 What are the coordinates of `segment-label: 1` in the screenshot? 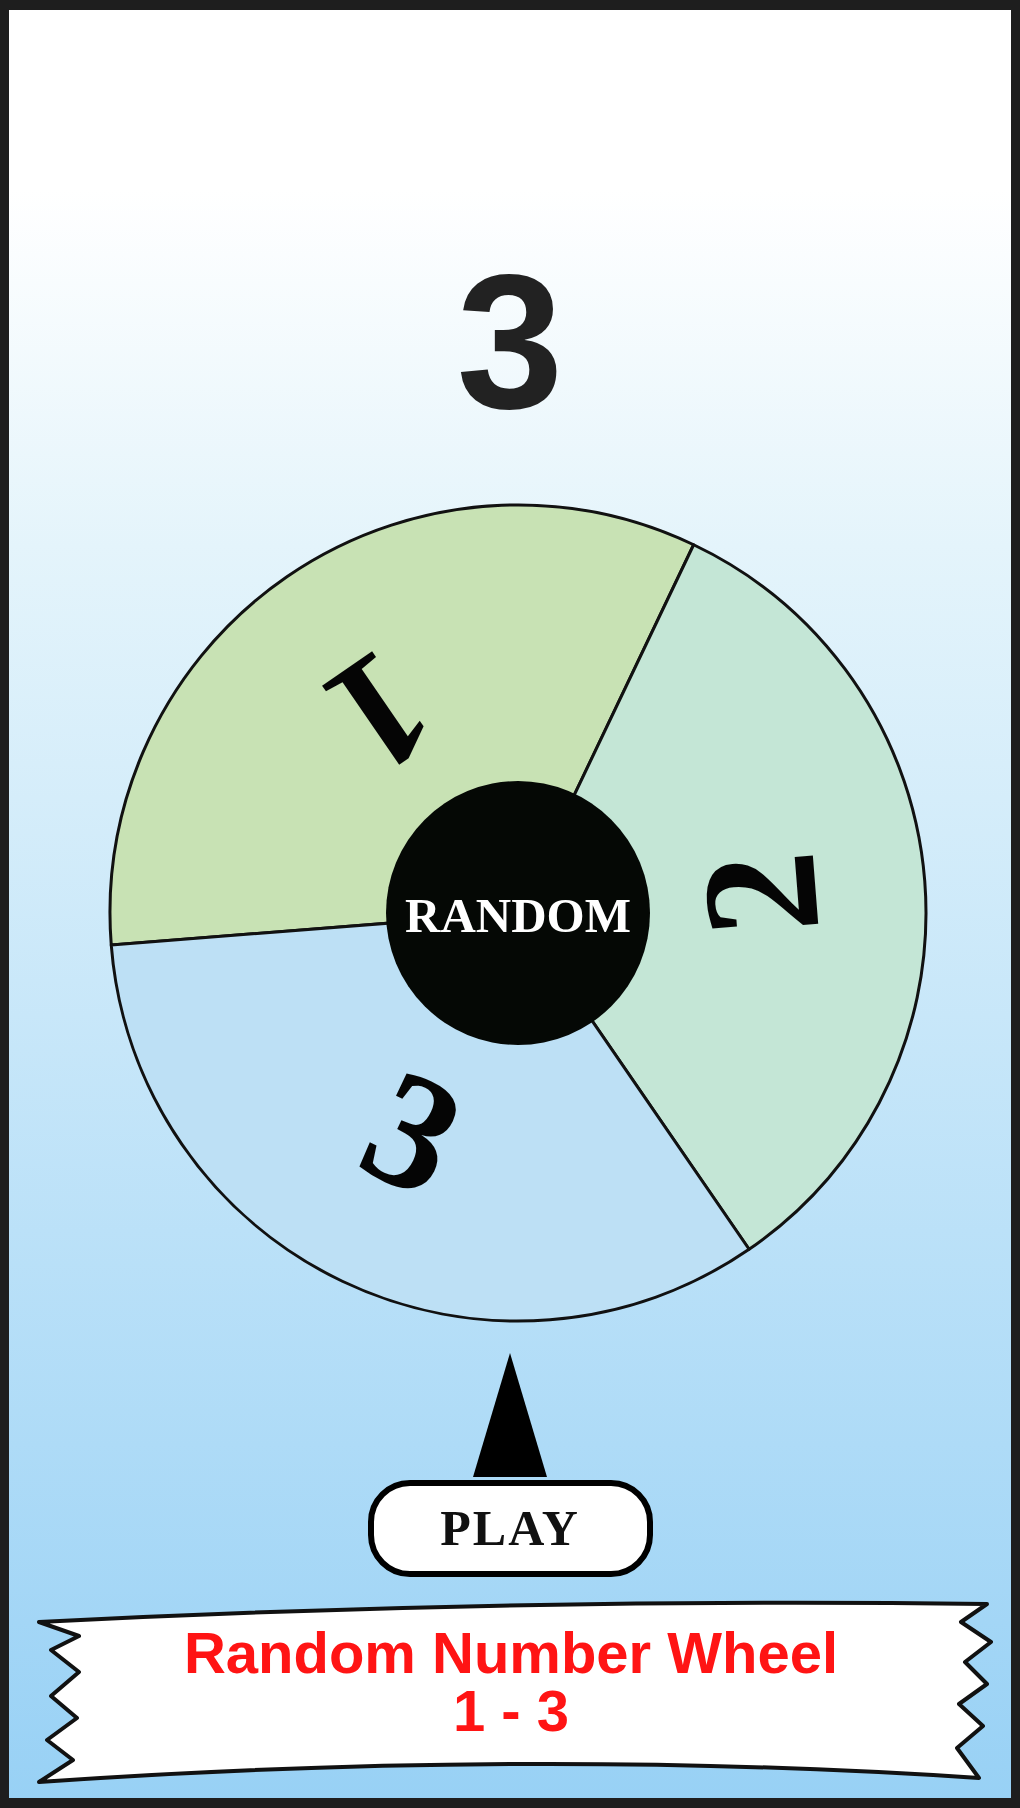 It's located at (380, 712).